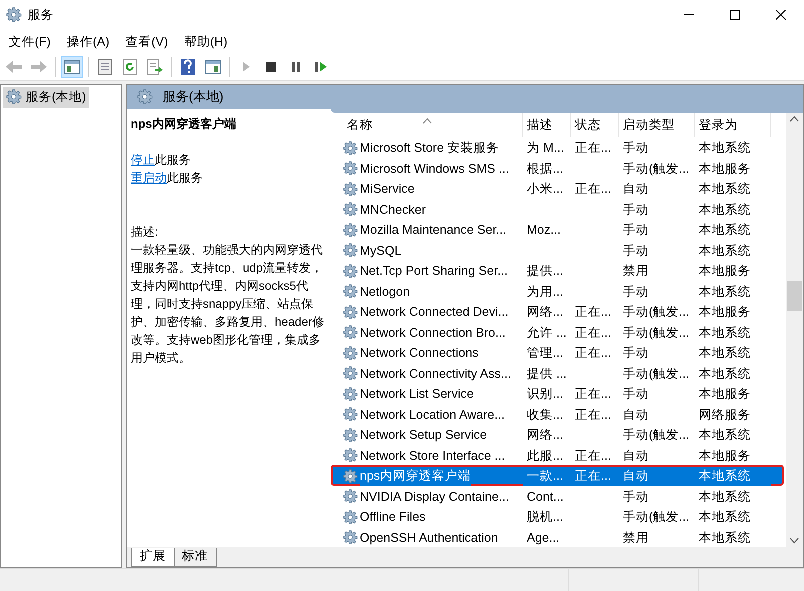 This screenshot has width=804, height=591. What do you see at coordinates (557, 372) in the screenshot?
I see `table-row: Network Connectivity Ass... 提供 ... 手动(触发... 本地系统` at bounding box center [557, 372].